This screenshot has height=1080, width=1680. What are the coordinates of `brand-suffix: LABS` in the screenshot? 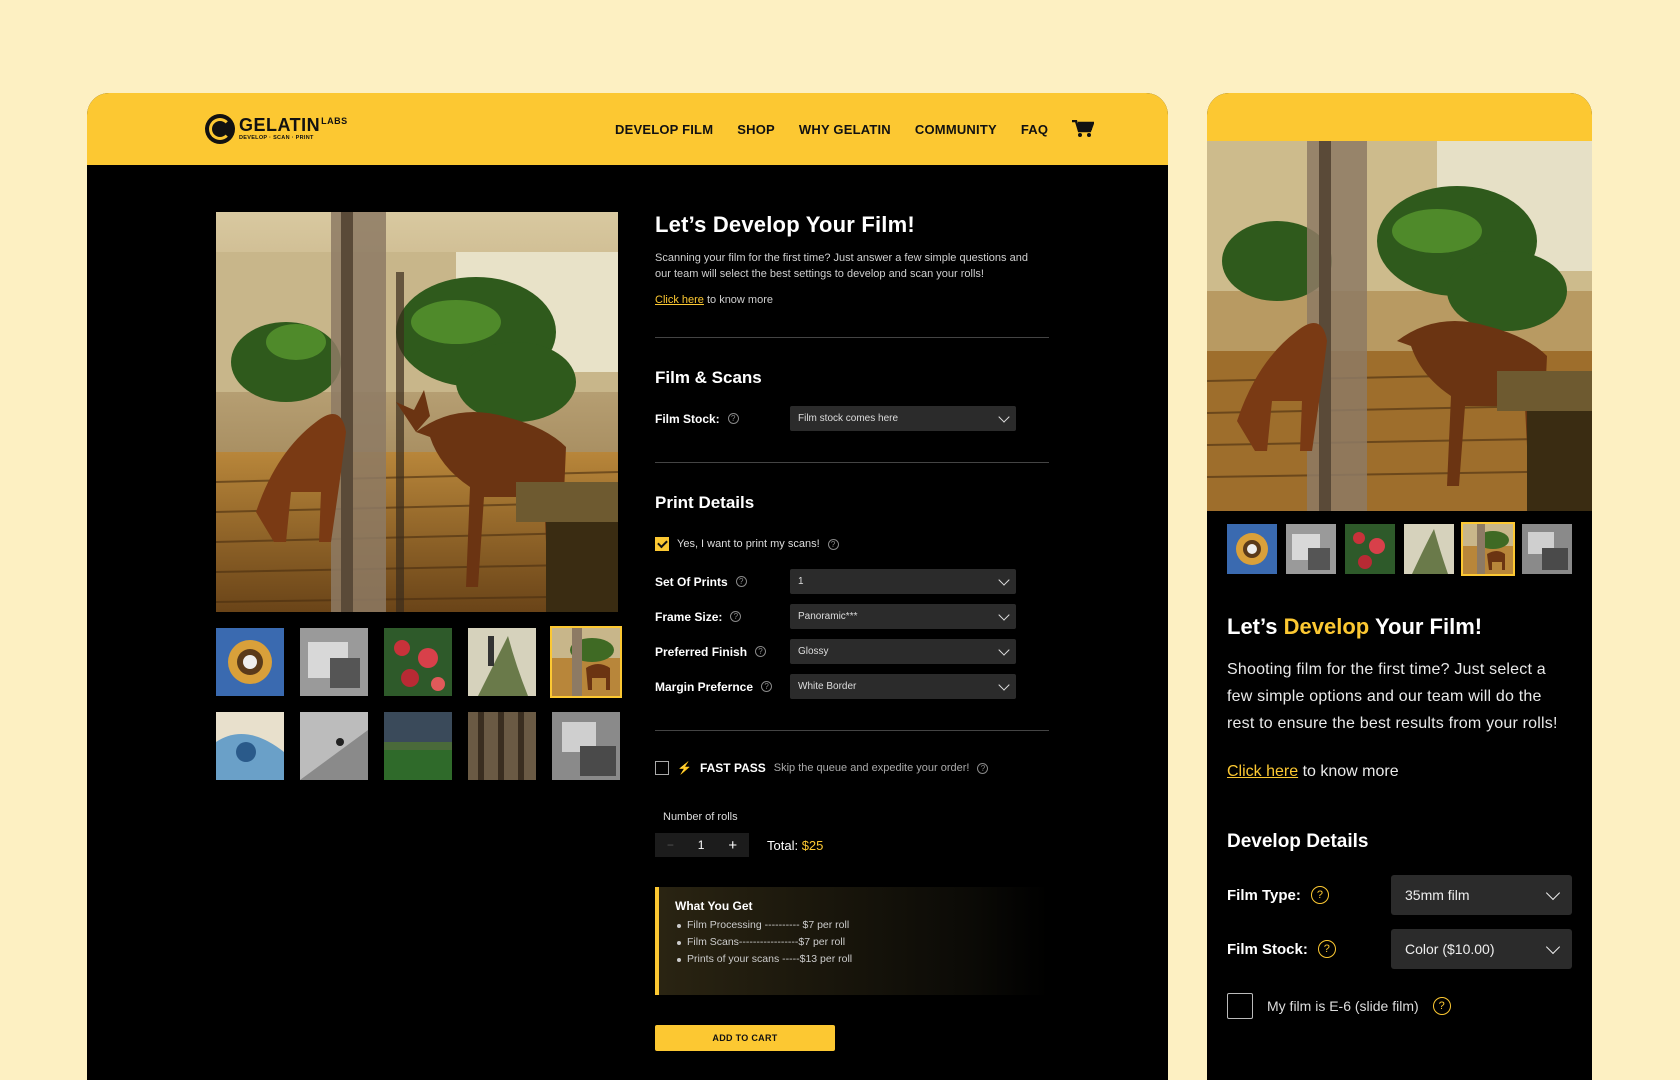 It's located at (334, 121).